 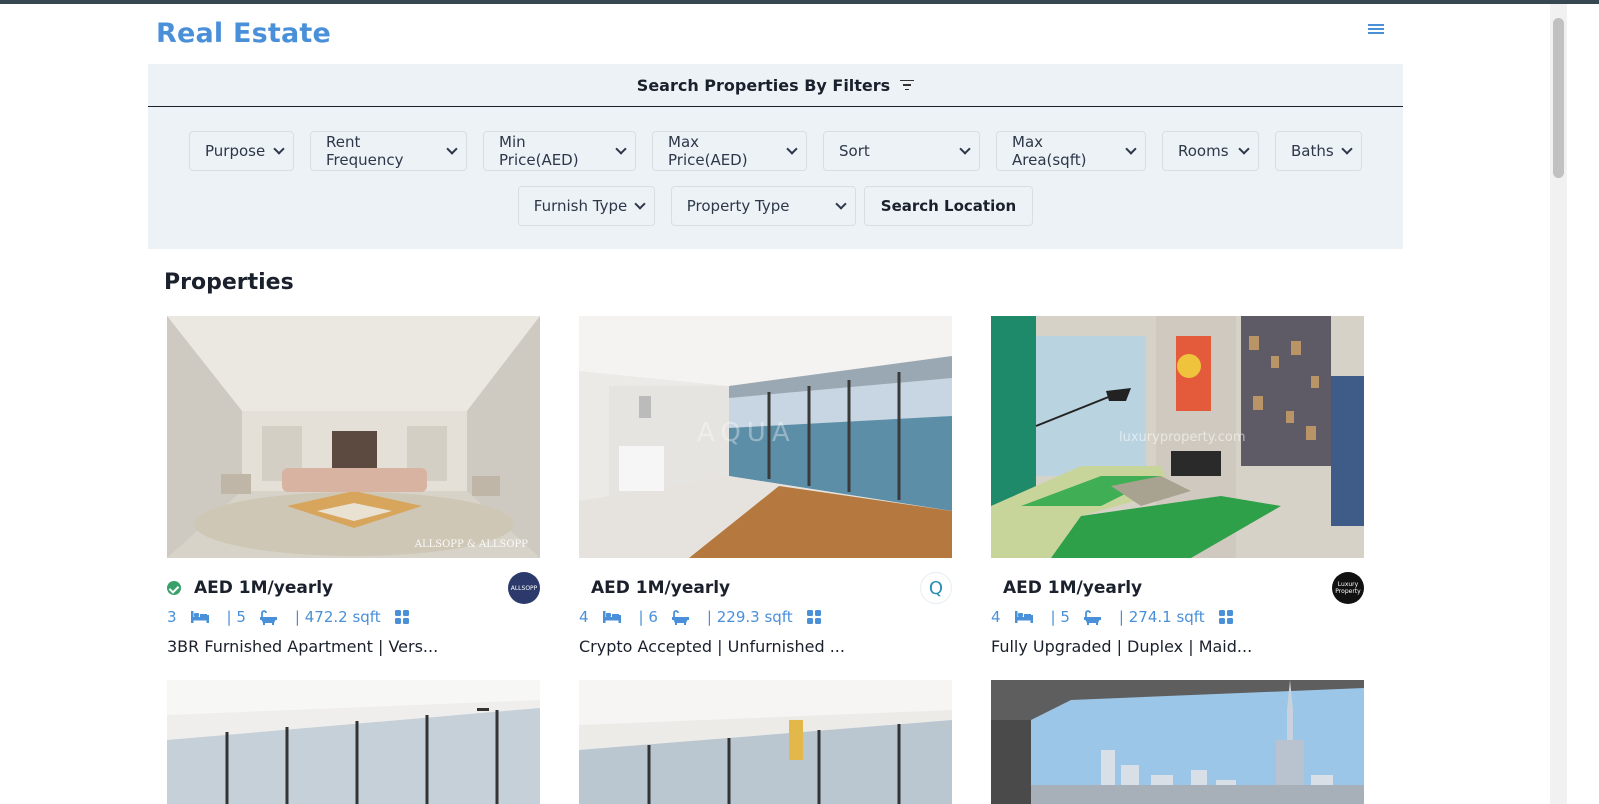 What do you see at coordinates (907, 85) in the screenshot?
I see `filter-icon` at bounding box center [907, 85].